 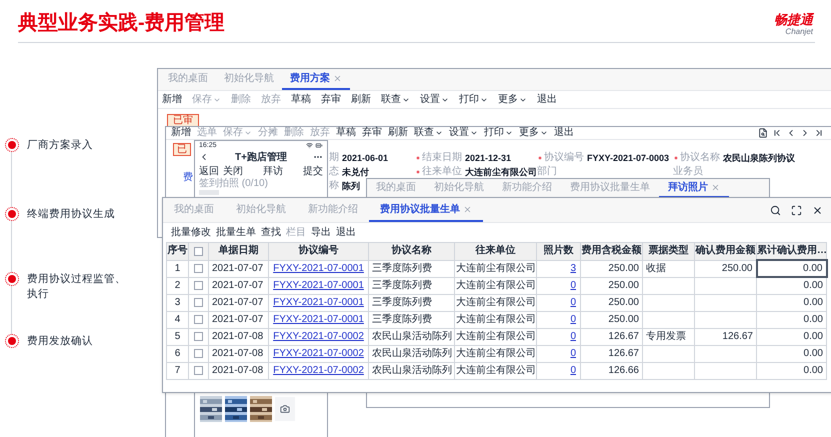 What do you see at coordinates (177, 353) in the screenshot?
I see `table-cell: 6` at bounding box center [177, 353].